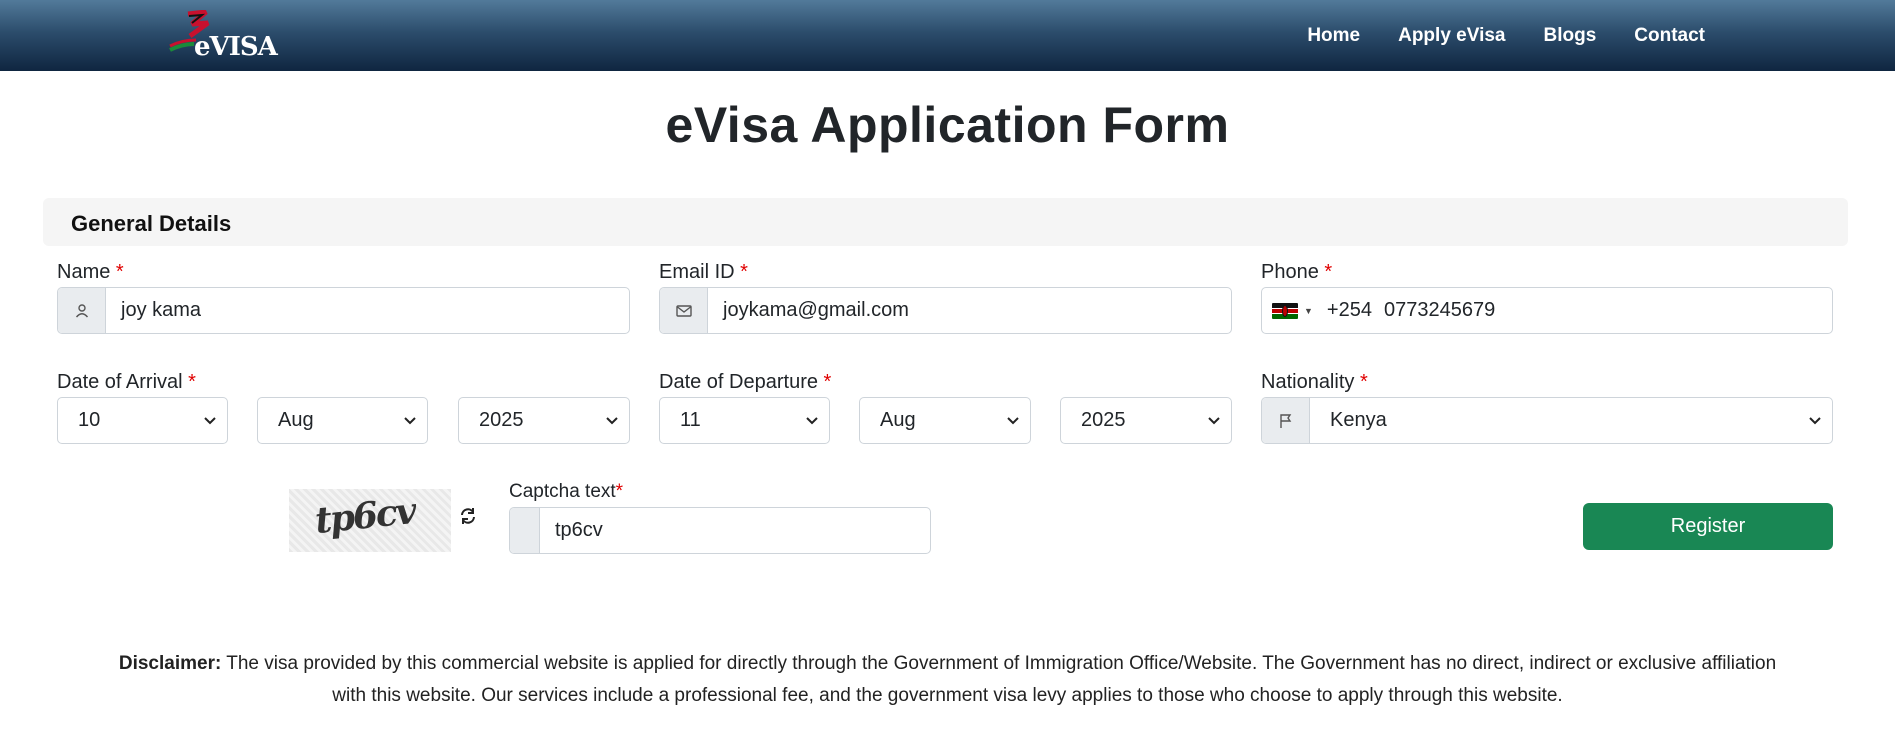  I want to click on name-label-text: Name, so click(84, 272).